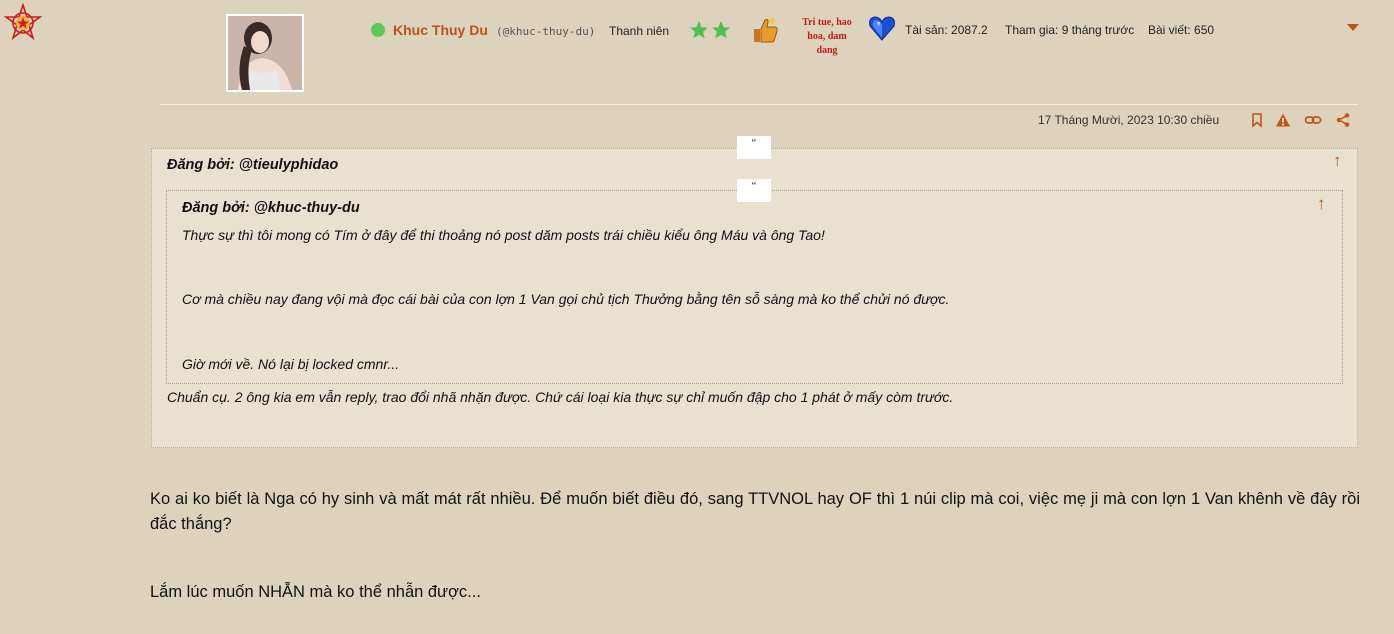  What do you see at coordinates (711, 32) in the screenshot?
I see `rank-stars` at bounding box center [711, 32].